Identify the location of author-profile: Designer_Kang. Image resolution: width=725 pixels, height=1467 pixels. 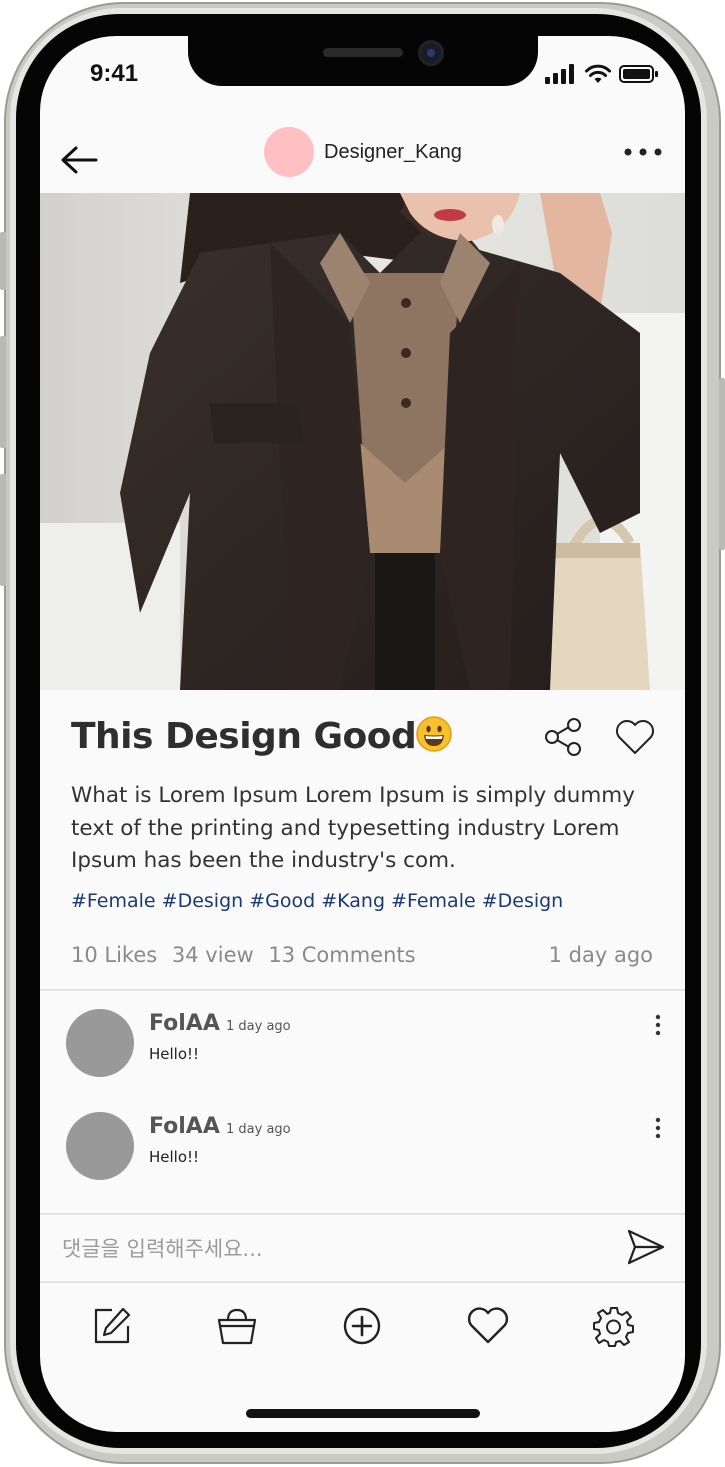
(363, 152).